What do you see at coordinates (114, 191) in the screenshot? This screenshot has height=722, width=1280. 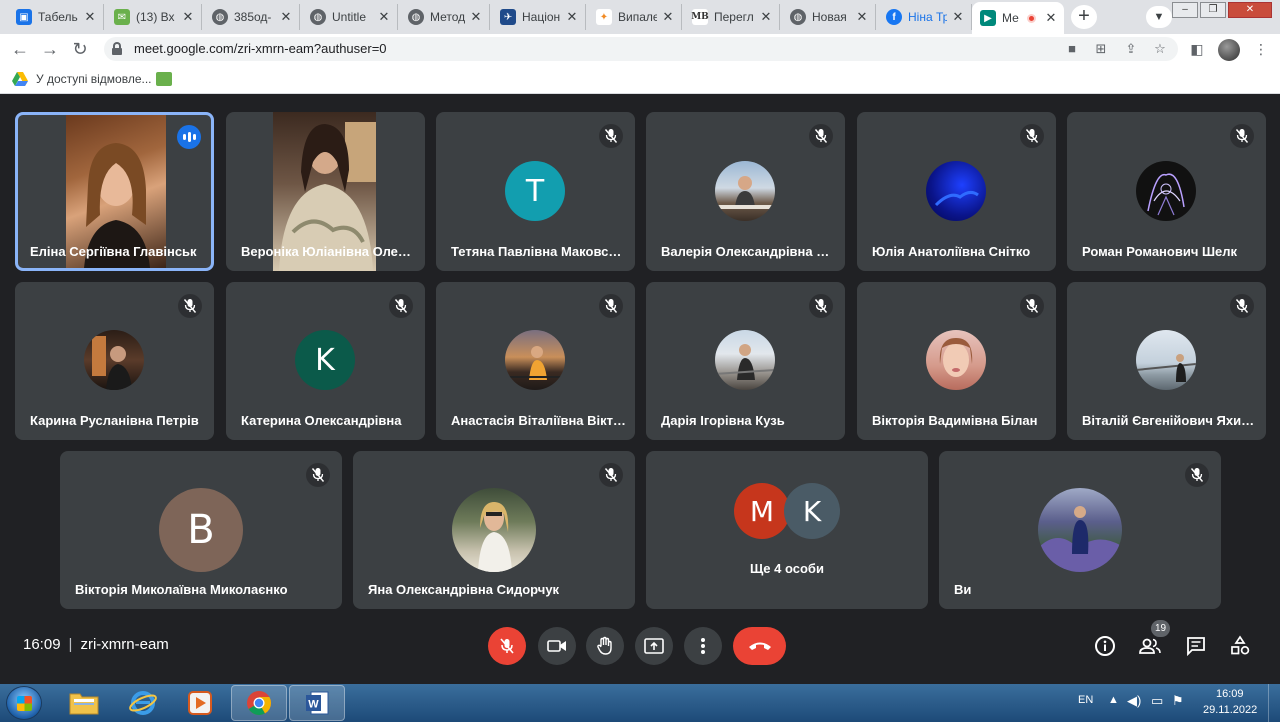 I see `participant-tile: Еліна Сергіївна Главінськ` at bounding box center [114, 191].